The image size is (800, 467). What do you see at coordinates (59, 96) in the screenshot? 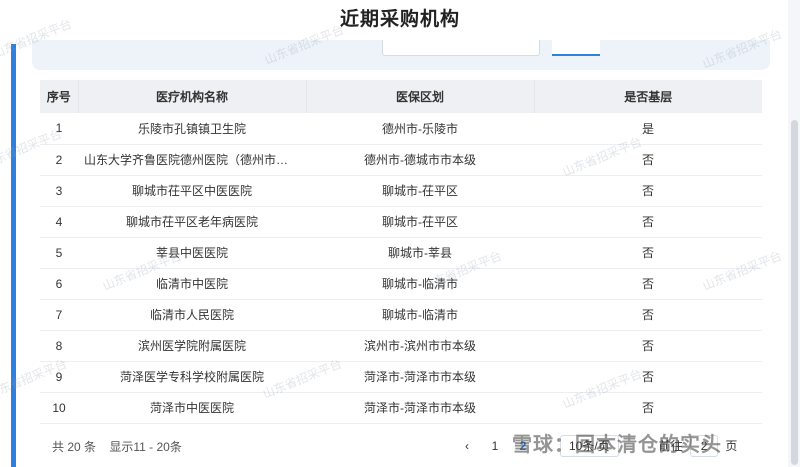
I see `header-index: 序号` at bounding box center [59, 96].